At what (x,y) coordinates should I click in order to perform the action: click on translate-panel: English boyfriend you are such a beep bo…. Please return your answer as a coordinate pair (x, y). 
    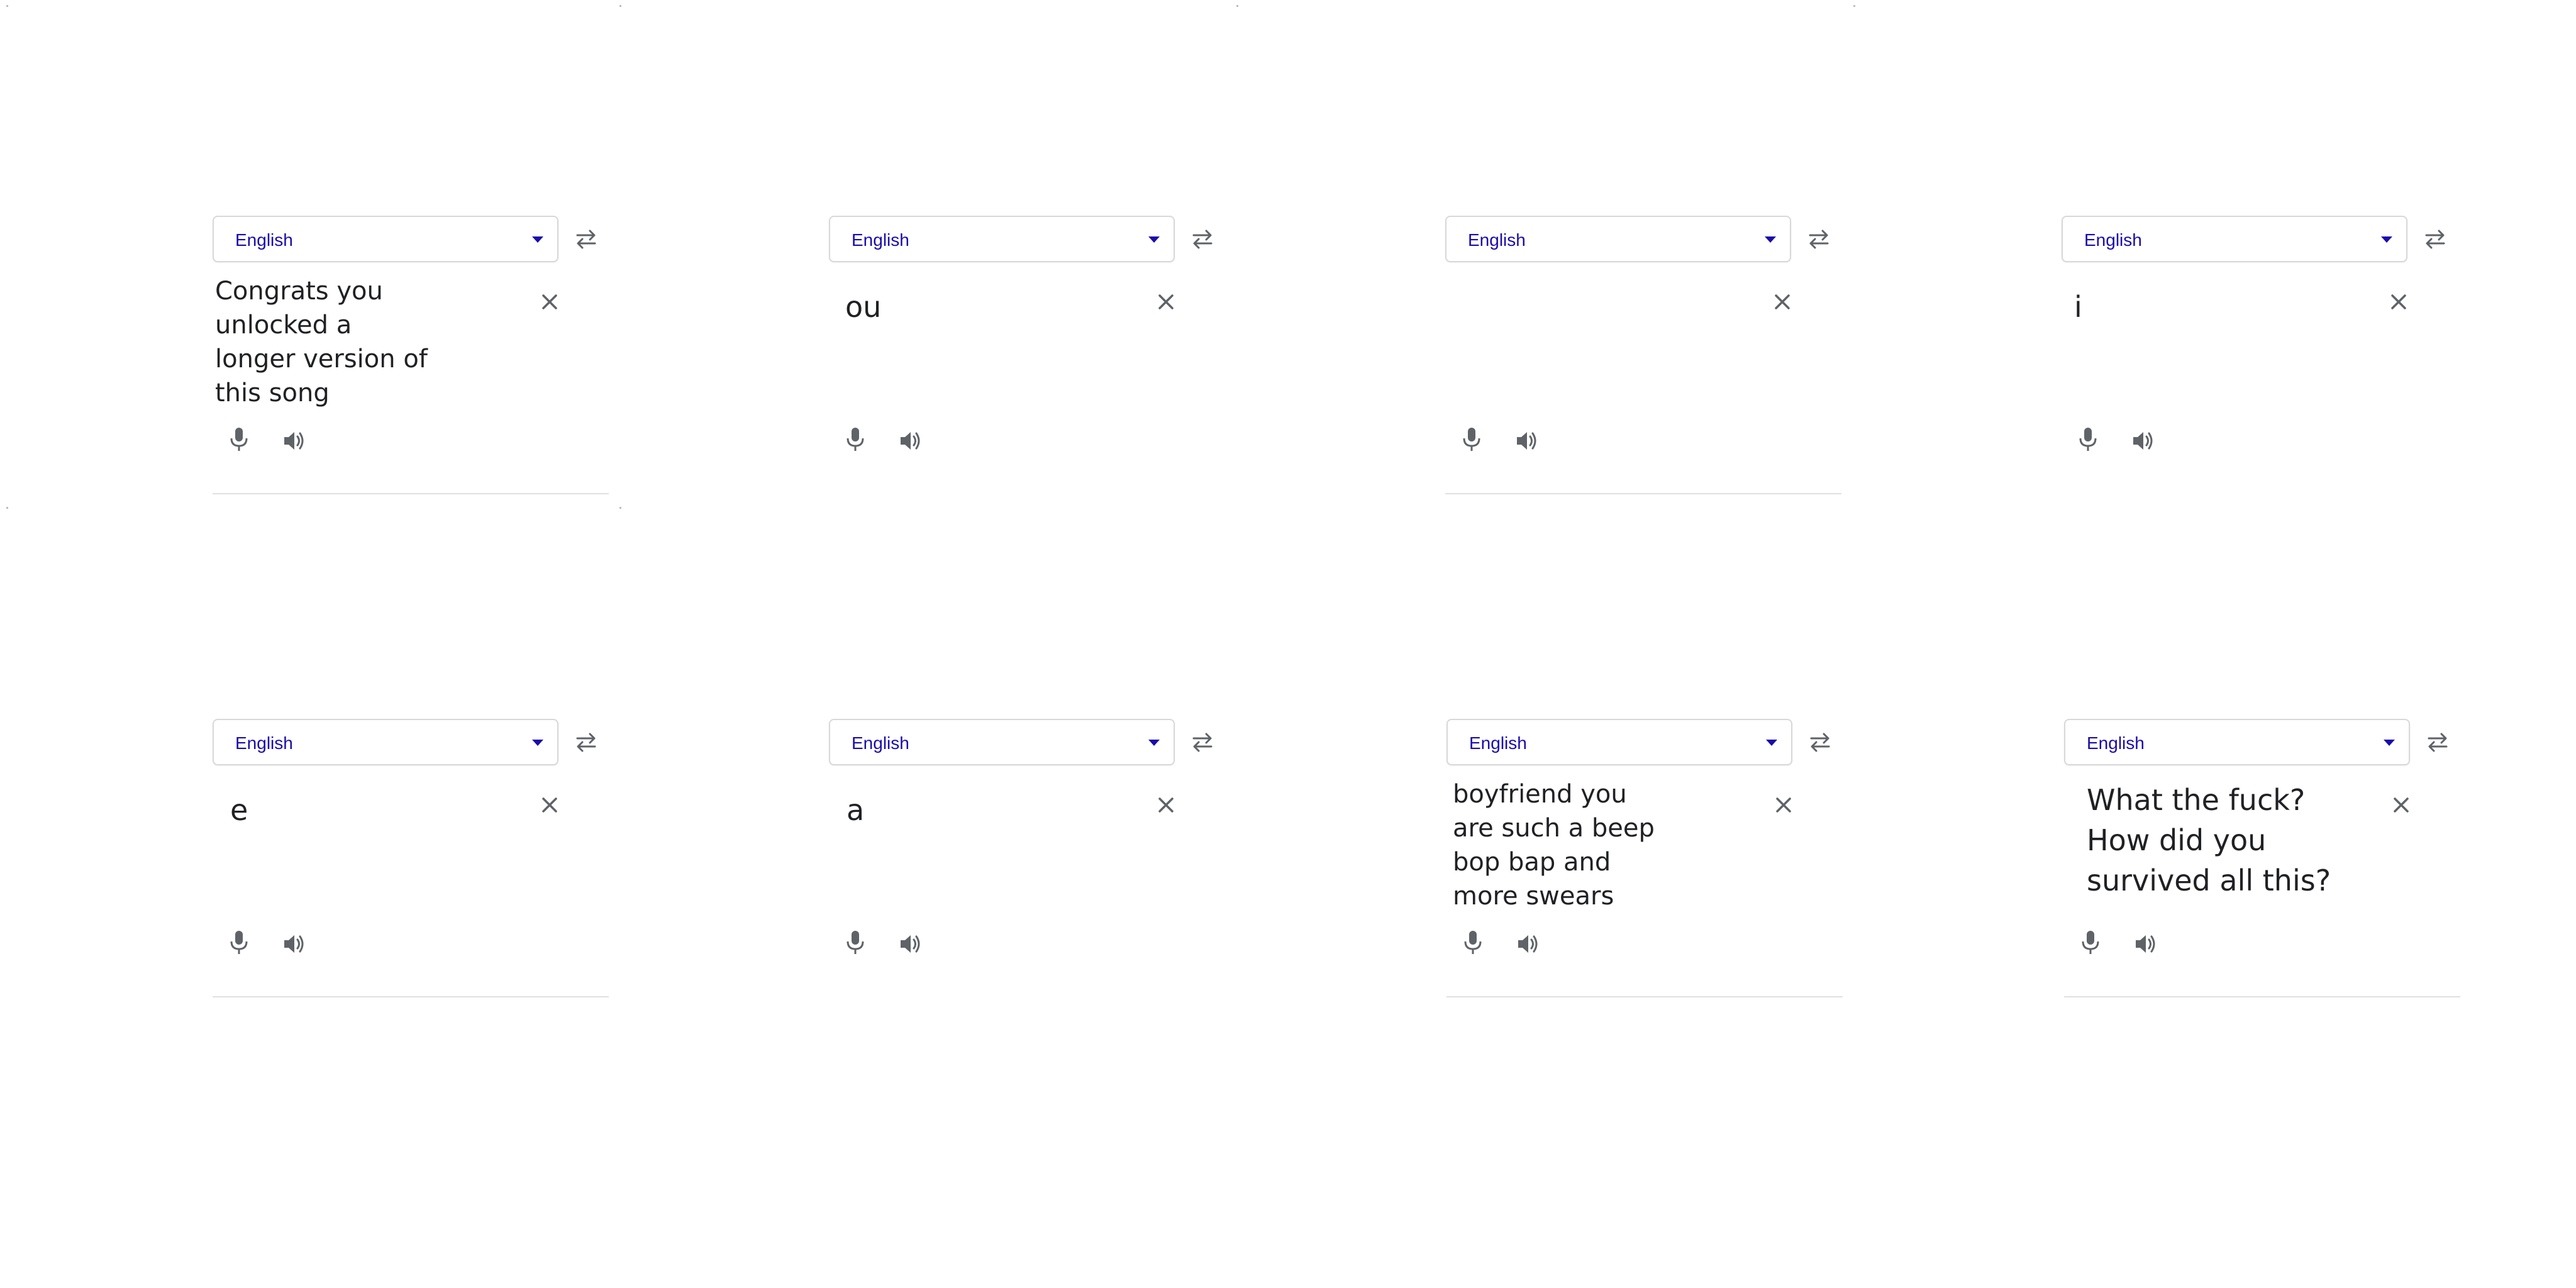
    Looking at the image, I should click on (1541, 754).